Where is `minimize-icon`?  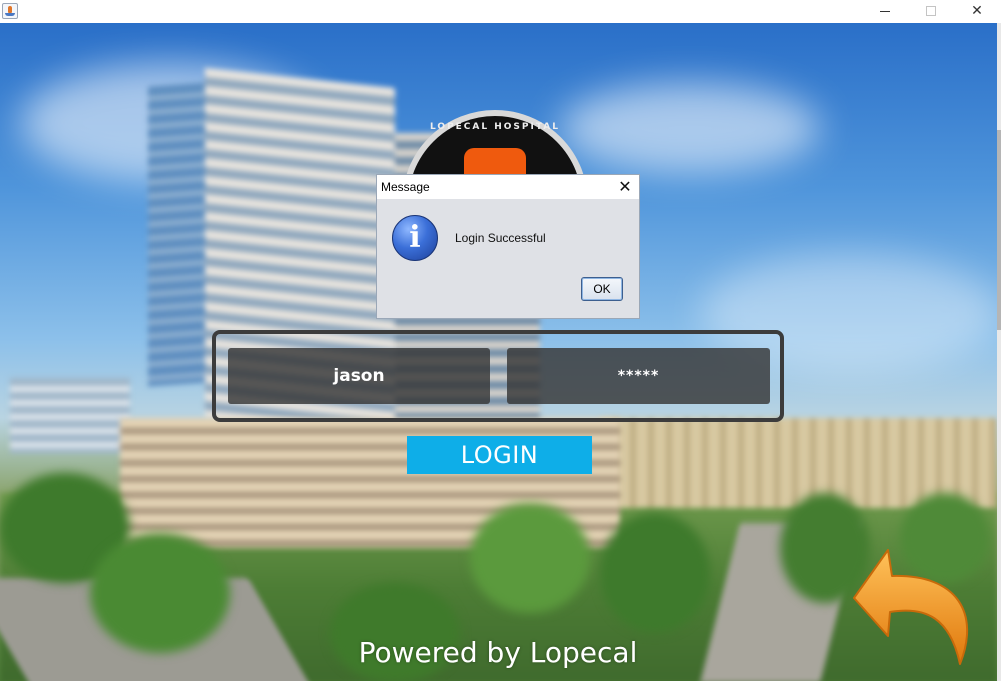 minimize-icon is located at coordinates (885, 11).